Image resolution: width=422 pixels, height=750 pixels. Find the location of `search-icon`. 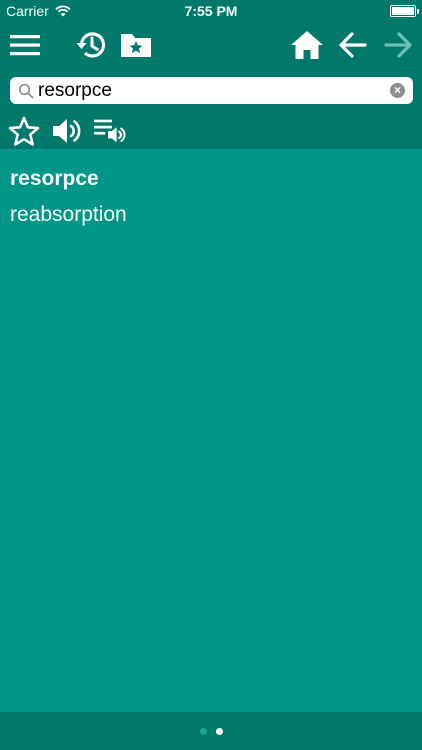

search-icon is located at coordinates (26, 91).